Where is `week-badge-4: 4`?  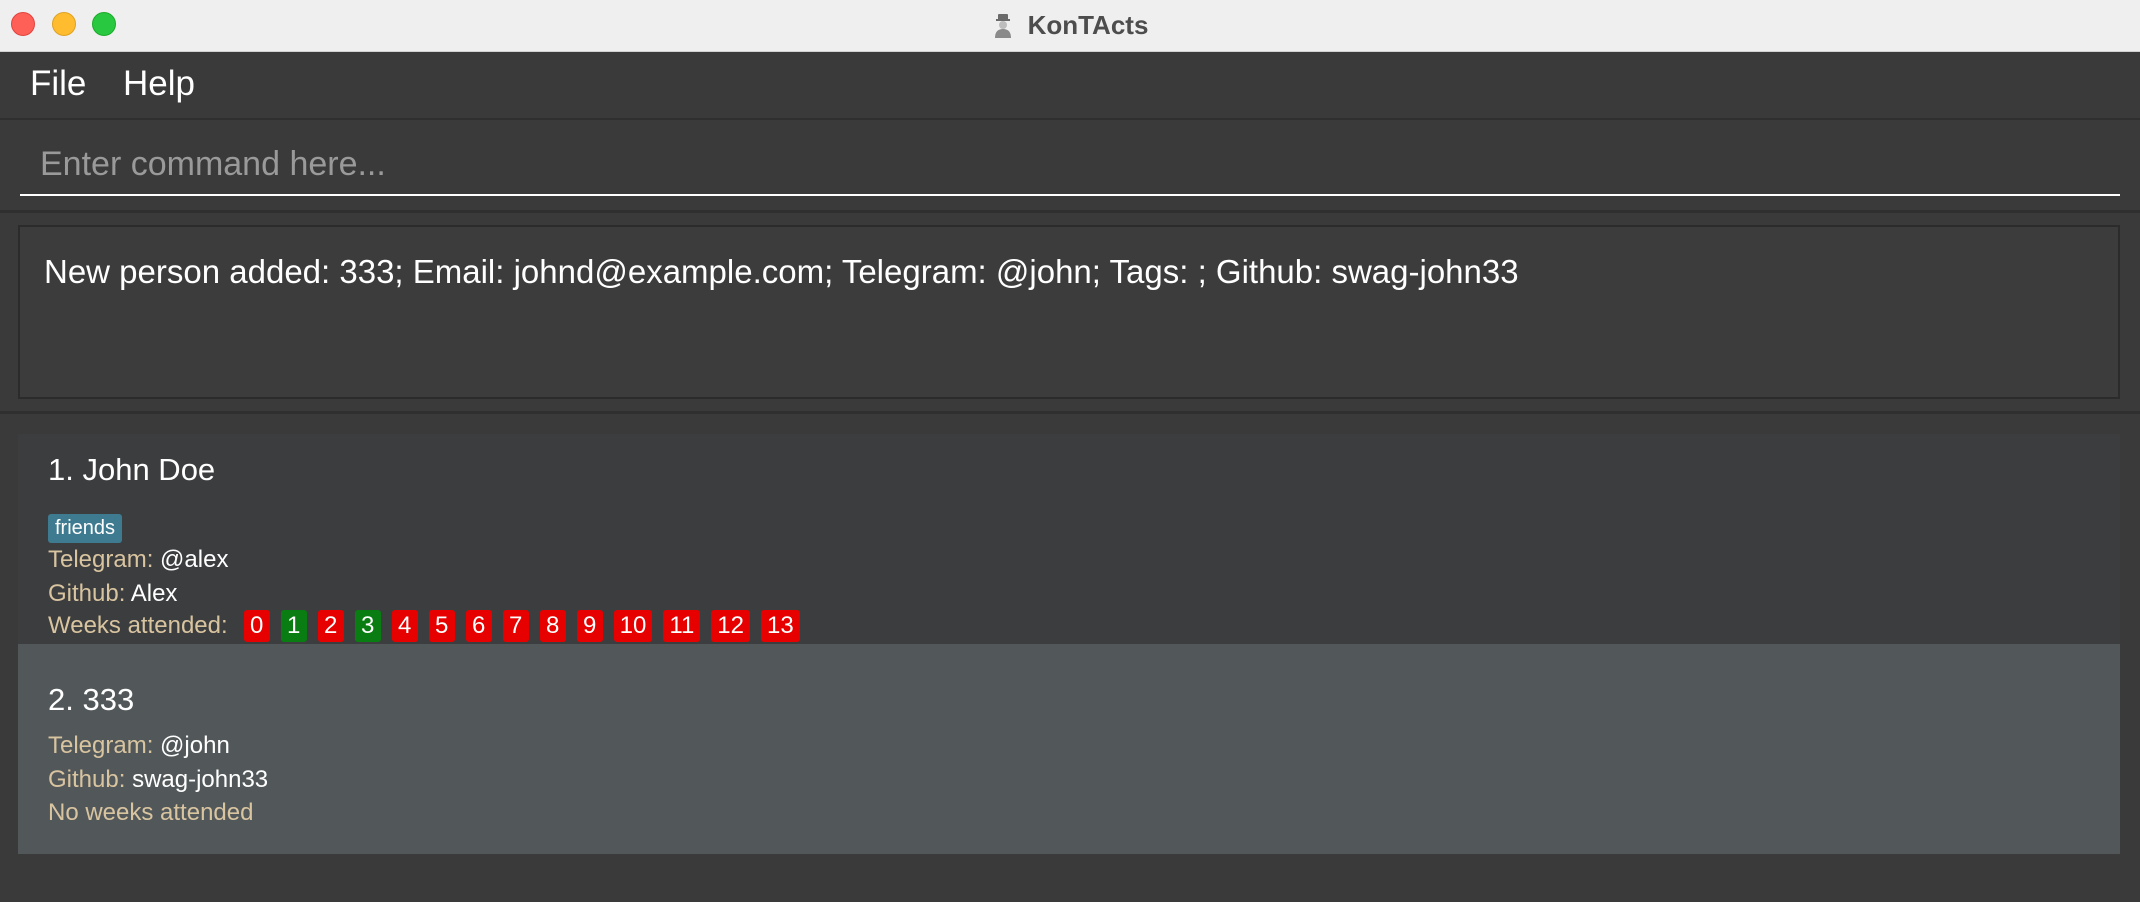 week-badge-4: 4 is located at coordinates (404, 626).